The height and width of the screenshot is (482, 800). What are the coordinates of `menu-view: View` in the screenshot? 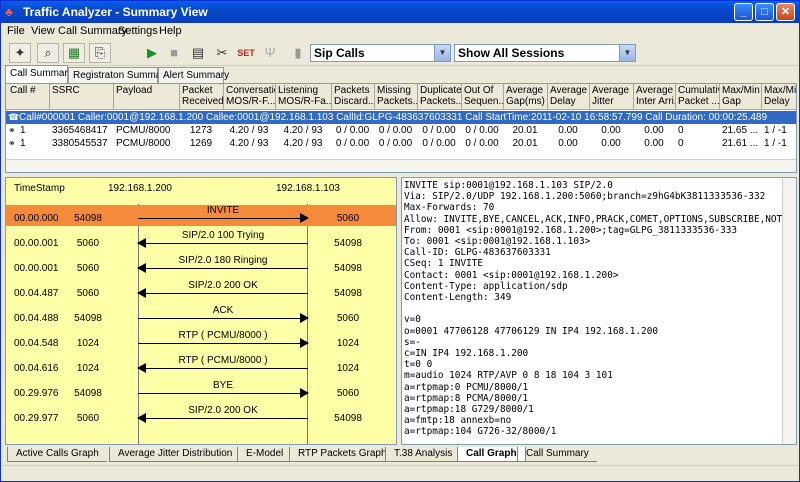 It's located at (43, 31).